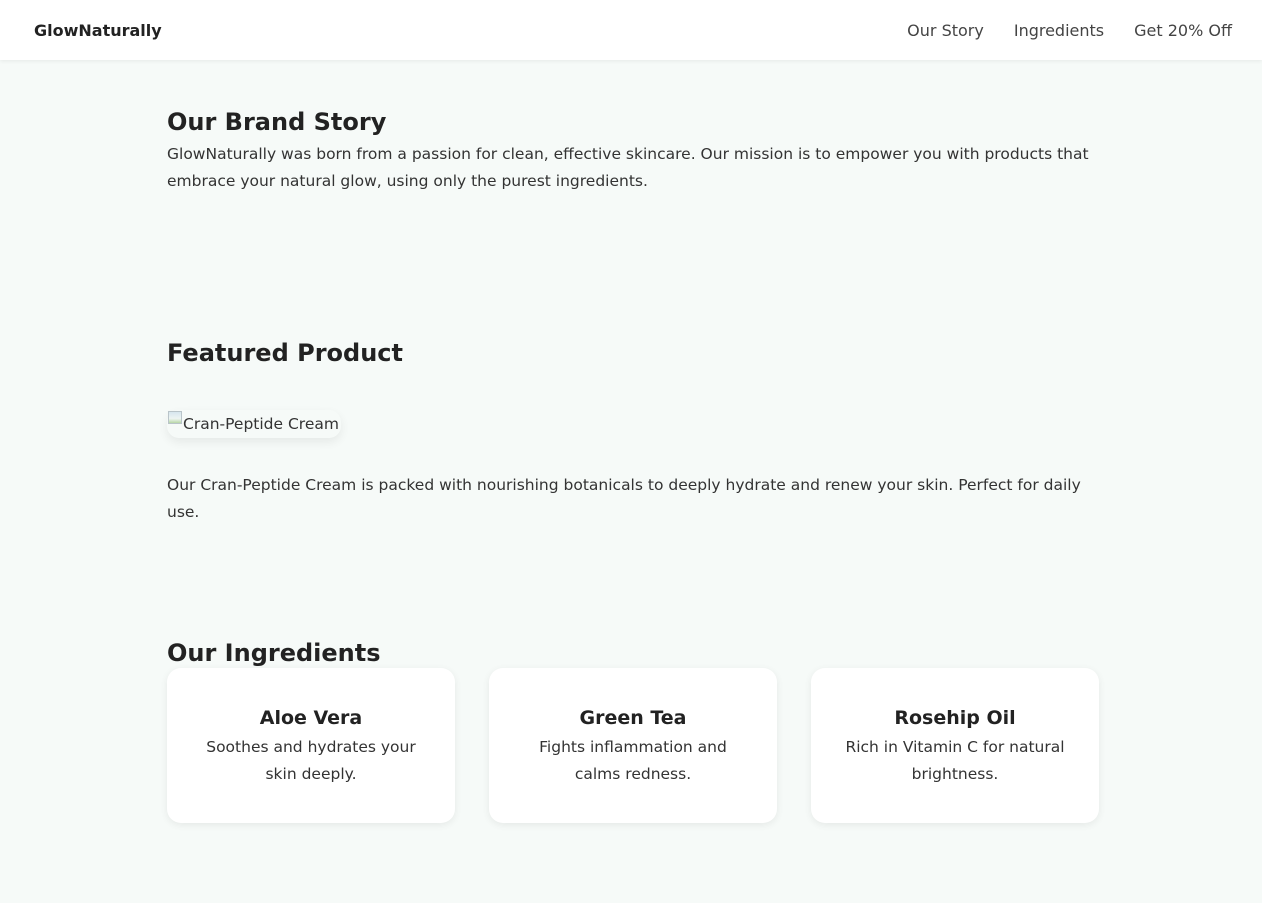 Image resolution: width=1262 pixels, height=903 pixels. I want to click on brand-story-heading: Our Brand Story, so click(277, 122).